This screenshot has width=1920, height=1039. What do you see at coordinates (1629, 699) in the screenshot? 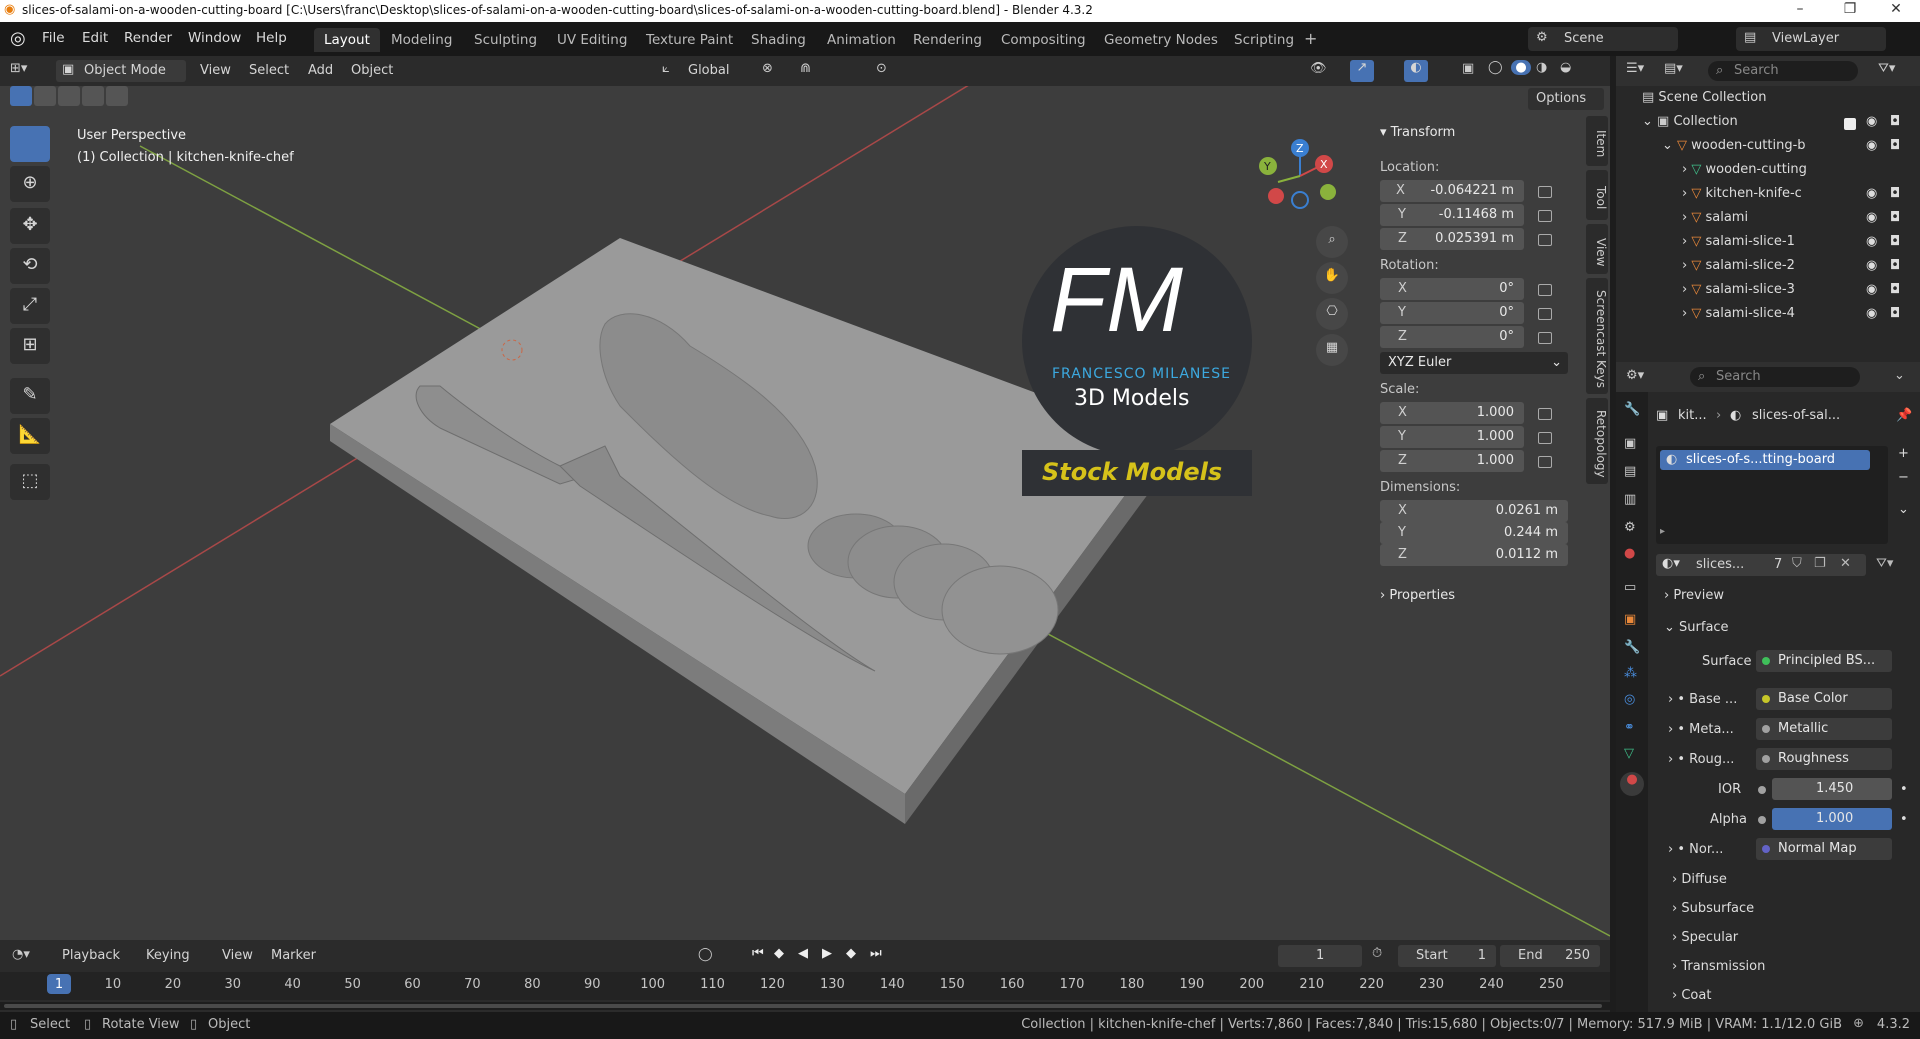
I see `physics-tab-icon: ◎` at bounding box center [1629, 699].